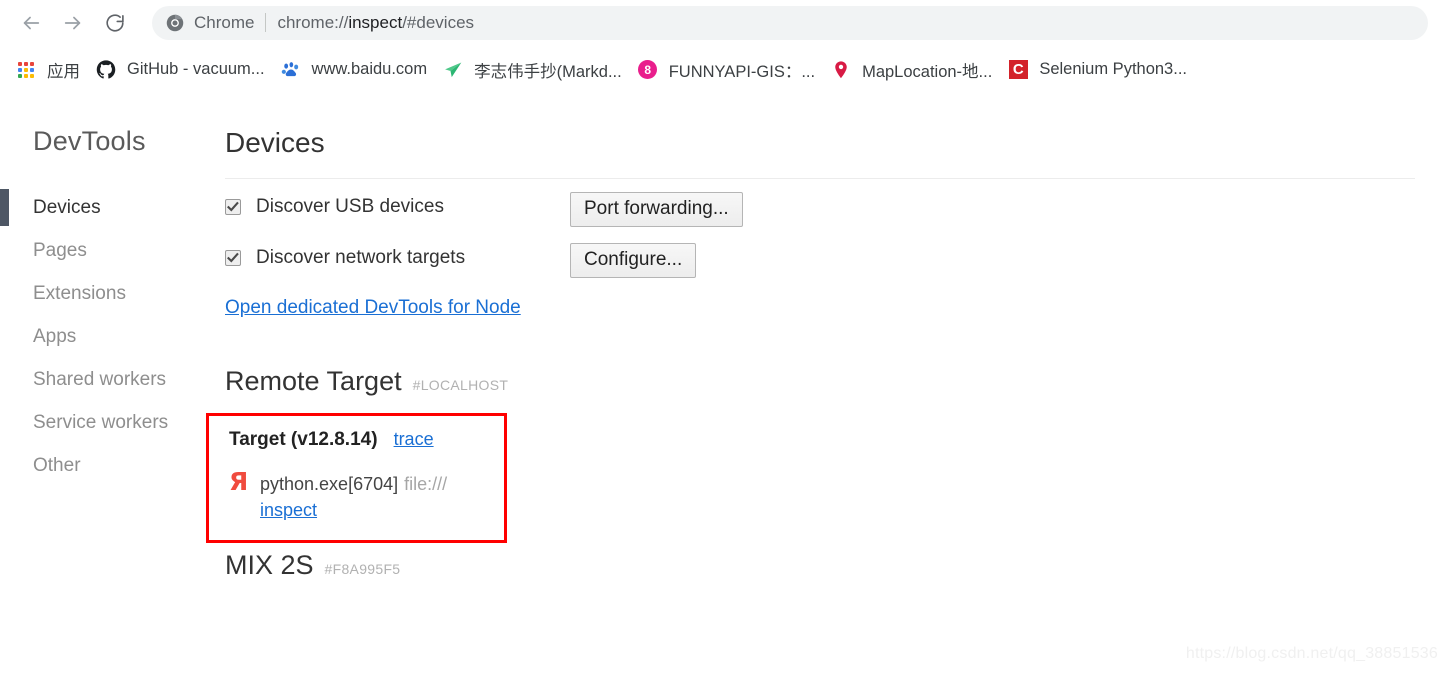 The width and height of the screenshot is (1444, 681). I want to click on target-process-name: python.exe[6704], so click(329, 484).